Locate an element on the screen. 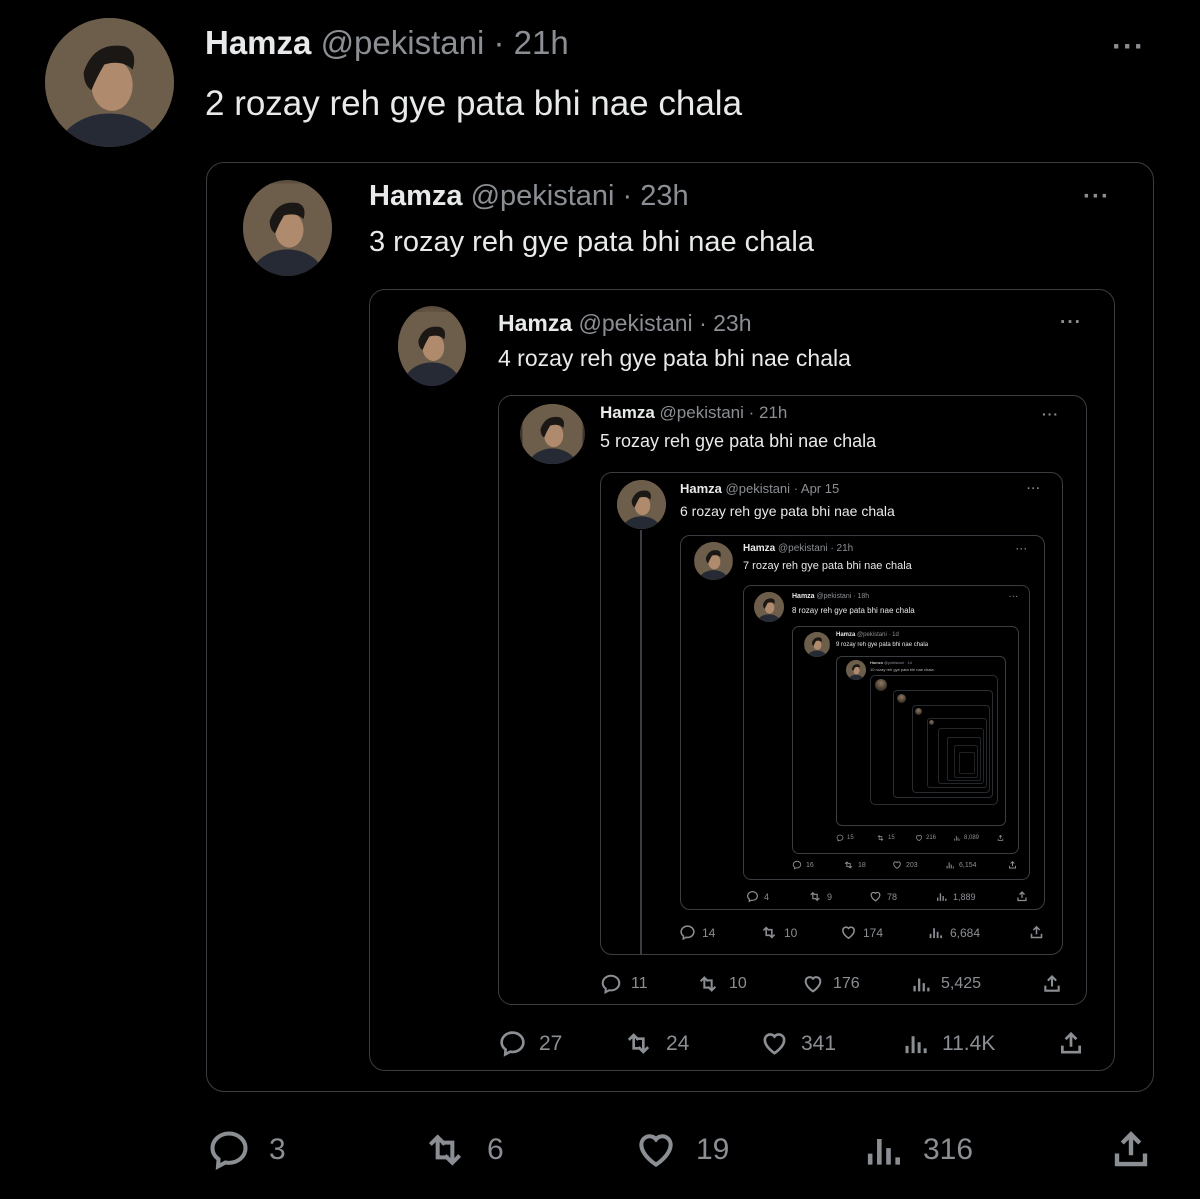 Image resolution: width=1200 pixels, height=1199 pixels. reply-button: 3 is located at coordinates (246, 1150).